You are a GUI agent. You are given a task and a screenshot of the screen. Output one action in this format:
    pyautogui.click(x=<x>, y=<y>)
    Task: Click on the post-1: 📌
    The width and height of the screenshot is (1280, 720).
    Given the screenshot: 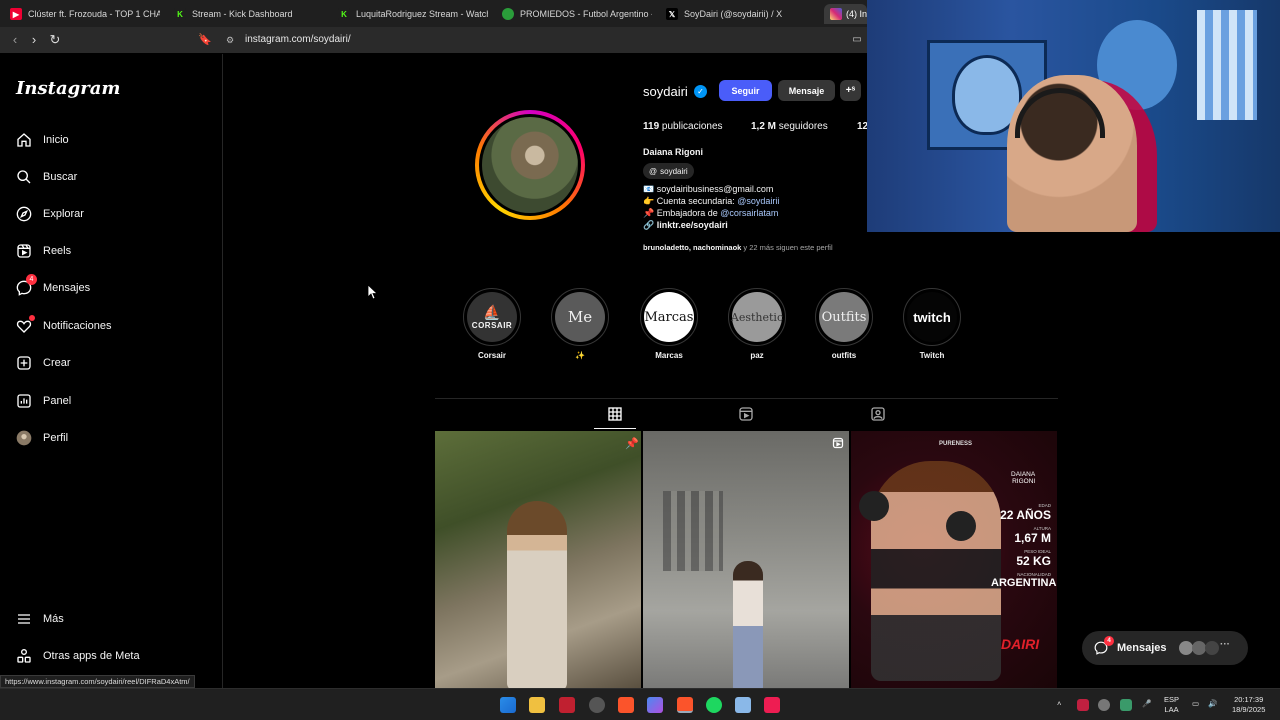 What is the action you would take?
    pyautogui.click(x=538, y=559)
    